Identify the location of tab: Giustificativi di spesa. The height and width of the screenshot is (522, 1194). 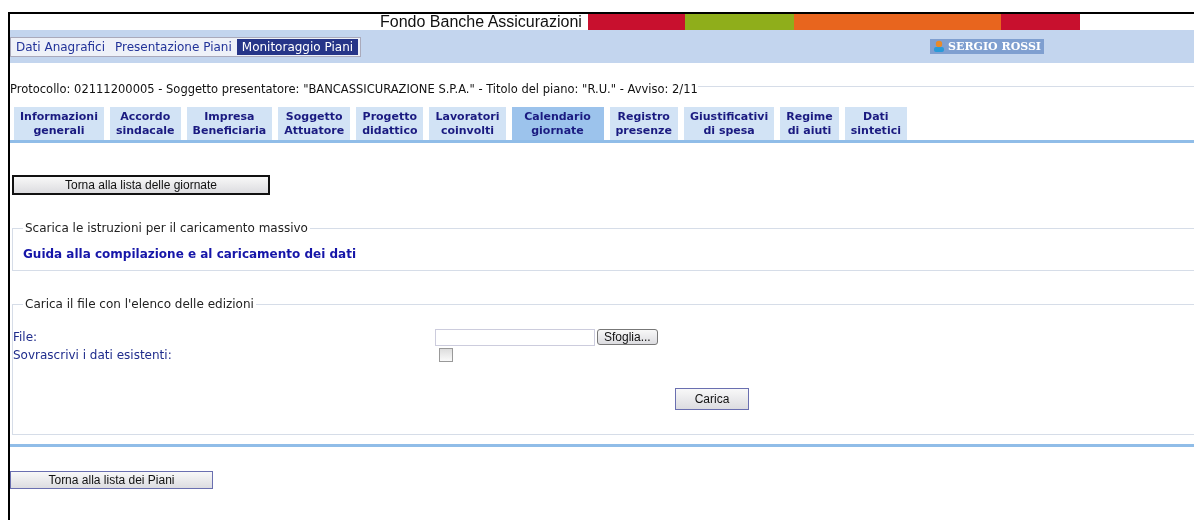
(729, 123).